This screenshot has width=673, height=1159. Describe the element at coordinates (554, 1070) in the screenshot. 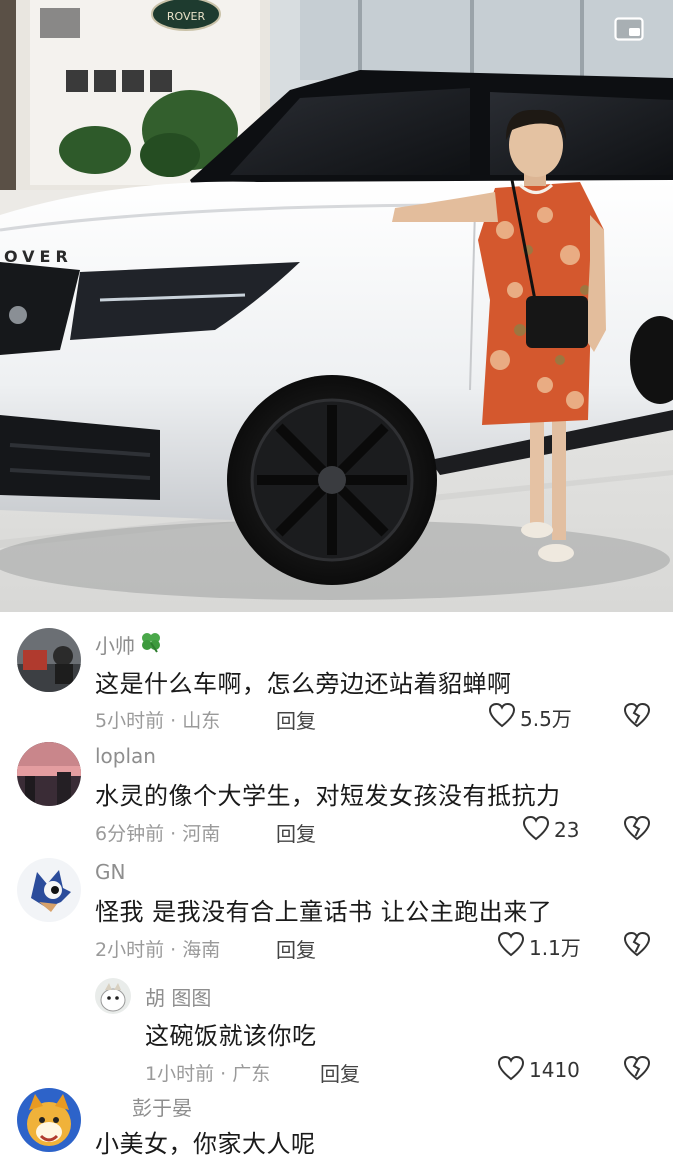

I see `like-count: 1410` at that location.